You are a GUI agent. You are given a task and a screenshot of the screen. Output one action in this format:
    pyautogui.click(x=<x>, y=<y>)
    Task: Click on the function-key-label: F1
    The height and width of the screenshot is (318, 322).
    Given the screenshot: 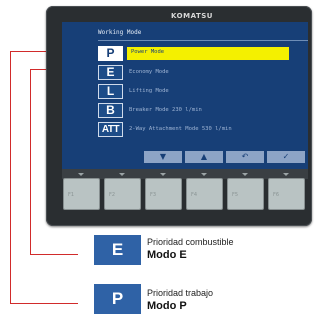 What is the action you would take?
    pyautogui.click(x=71, y=195)
    